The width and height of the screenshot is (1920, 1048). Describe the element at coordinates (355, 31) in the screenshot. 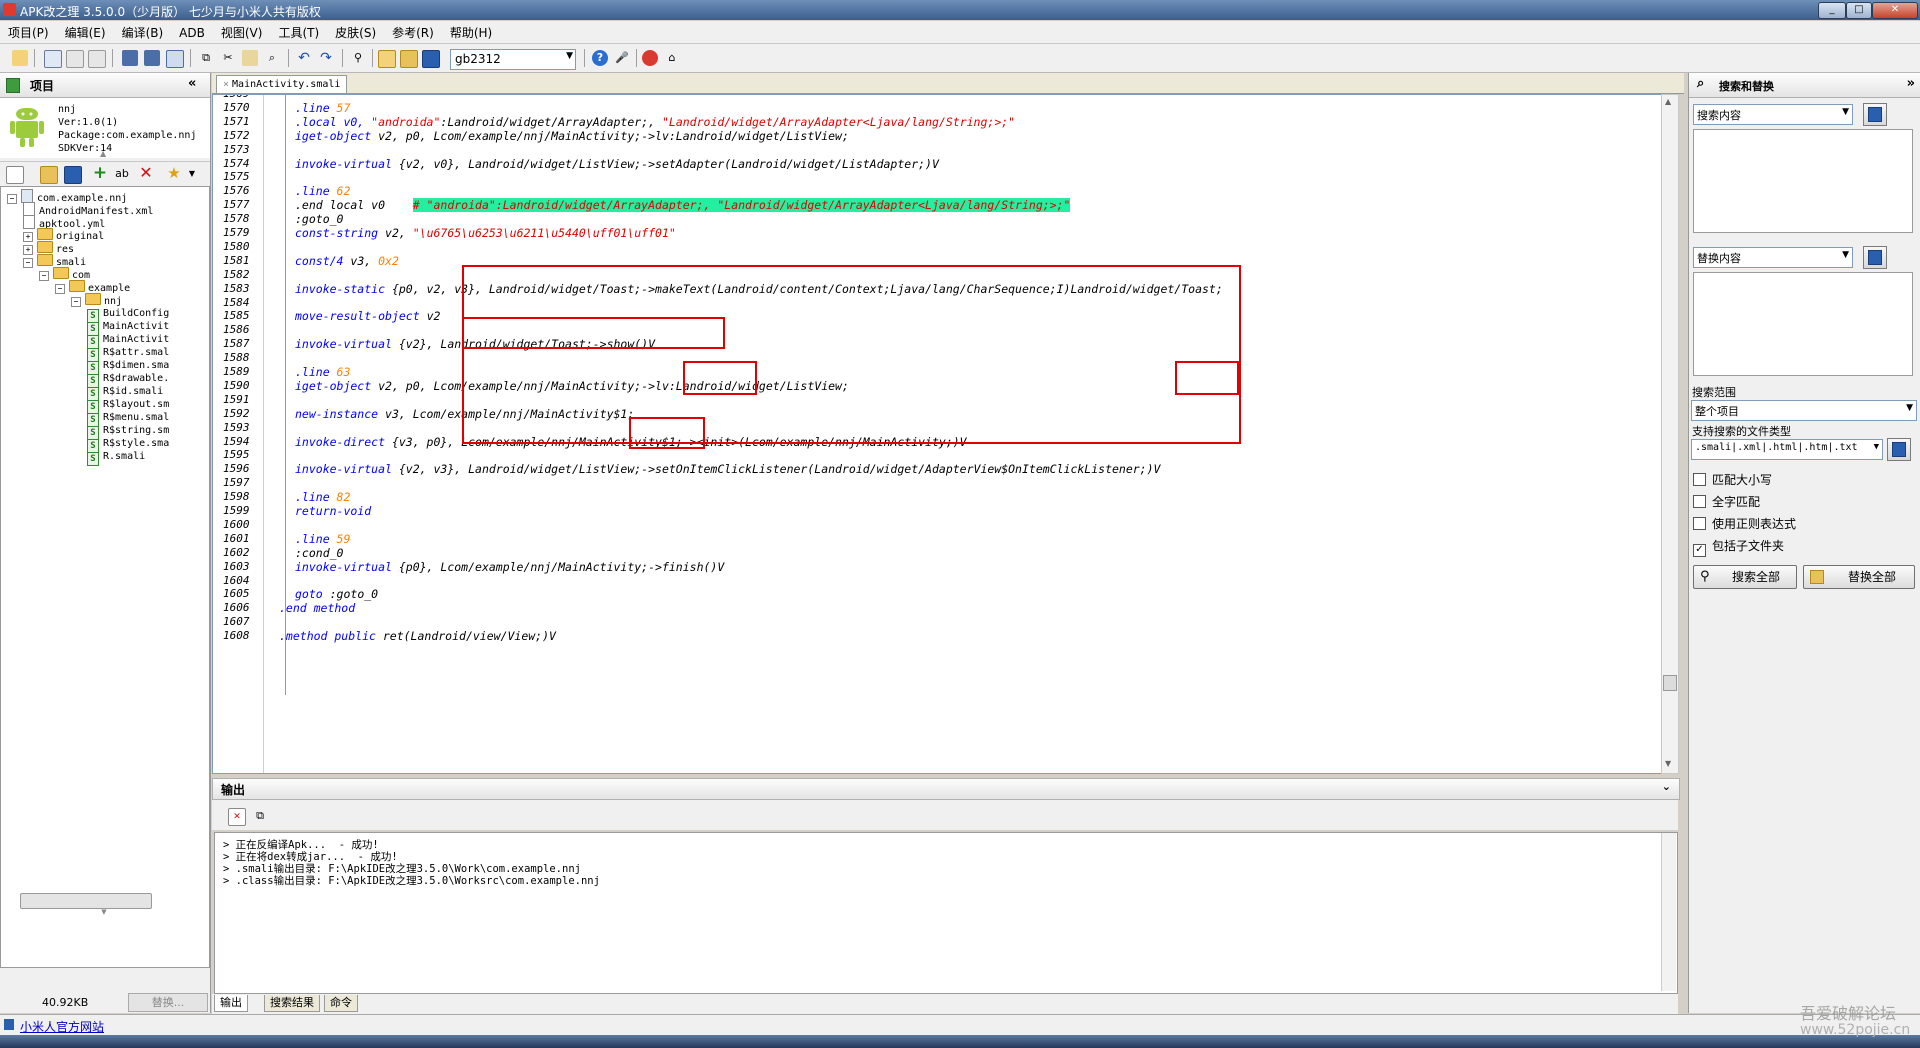

I see `menu-item: 皮肤(S)` at that location.